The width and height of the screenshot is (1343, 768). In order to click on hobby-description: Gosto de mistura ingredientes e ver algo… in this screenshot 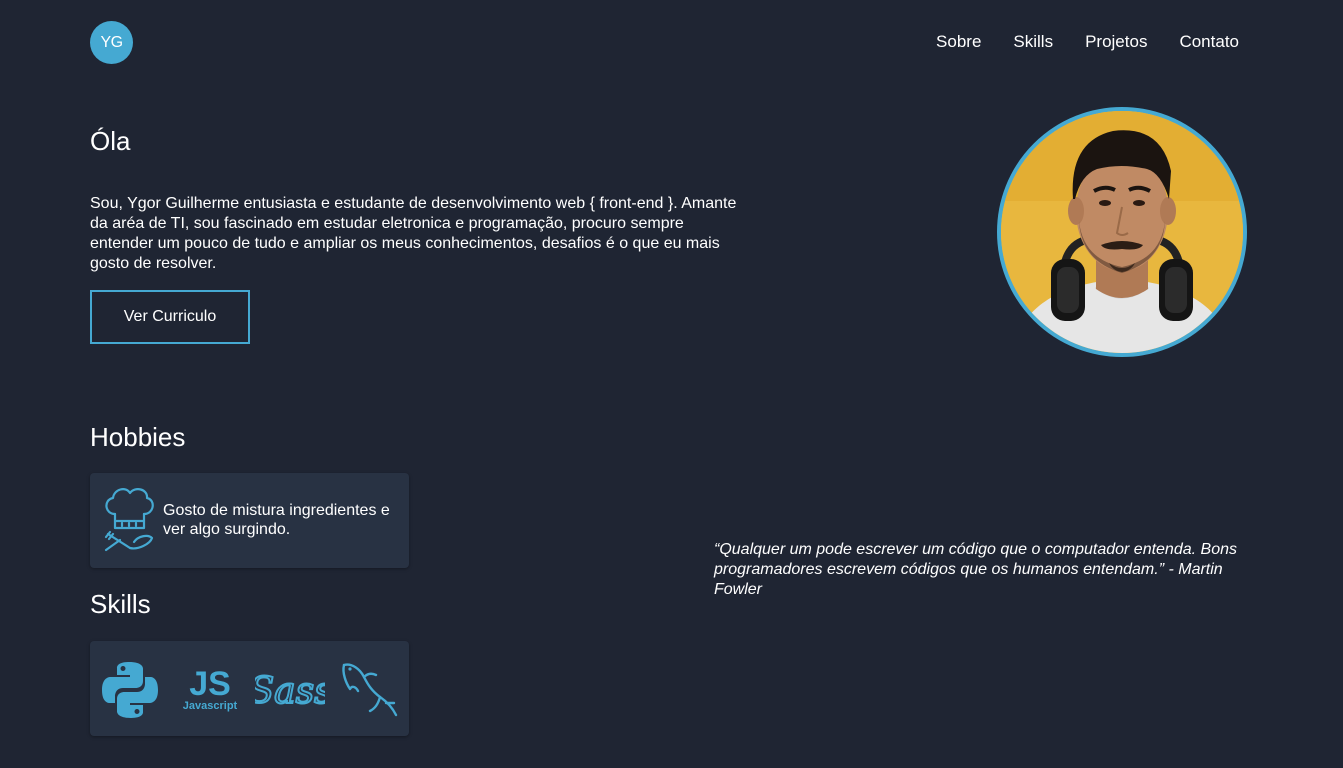, I will do `click(276, 520)`.